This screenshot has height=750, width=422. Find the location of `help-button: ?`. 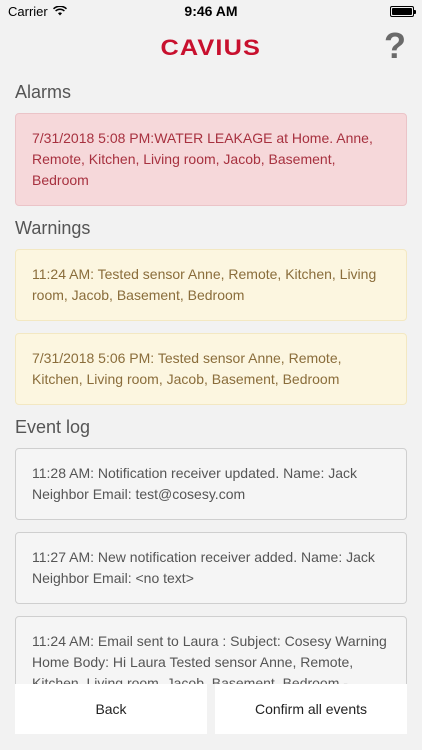

help-button: ? is located at coordinates (395, 46).